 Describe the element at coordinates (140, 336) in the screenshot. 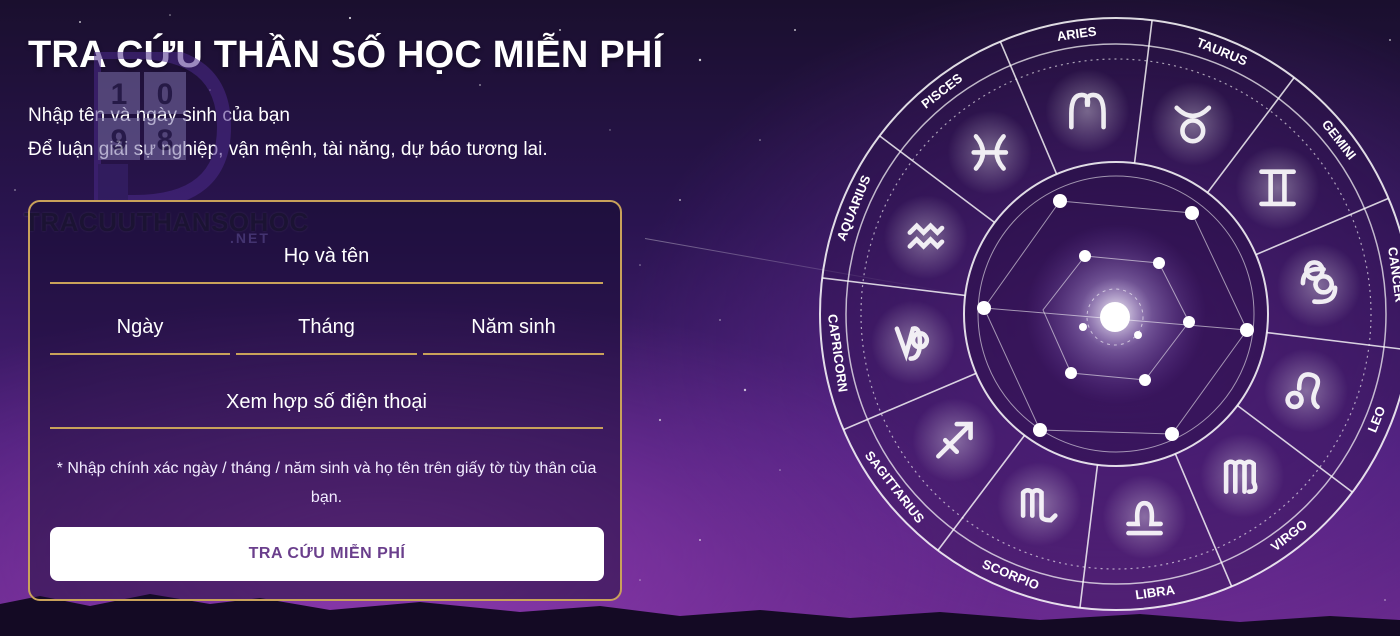

I see `birth-day-input: Ngày` at that location.